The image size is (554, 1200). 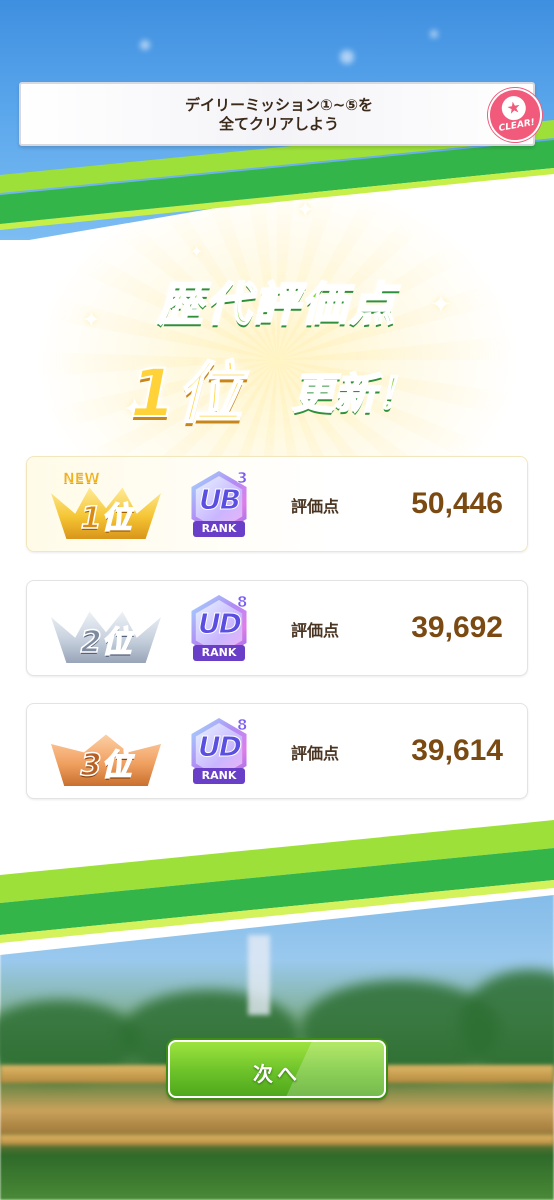 I want to click on place-label: 1位, so click(x=106, y=518).